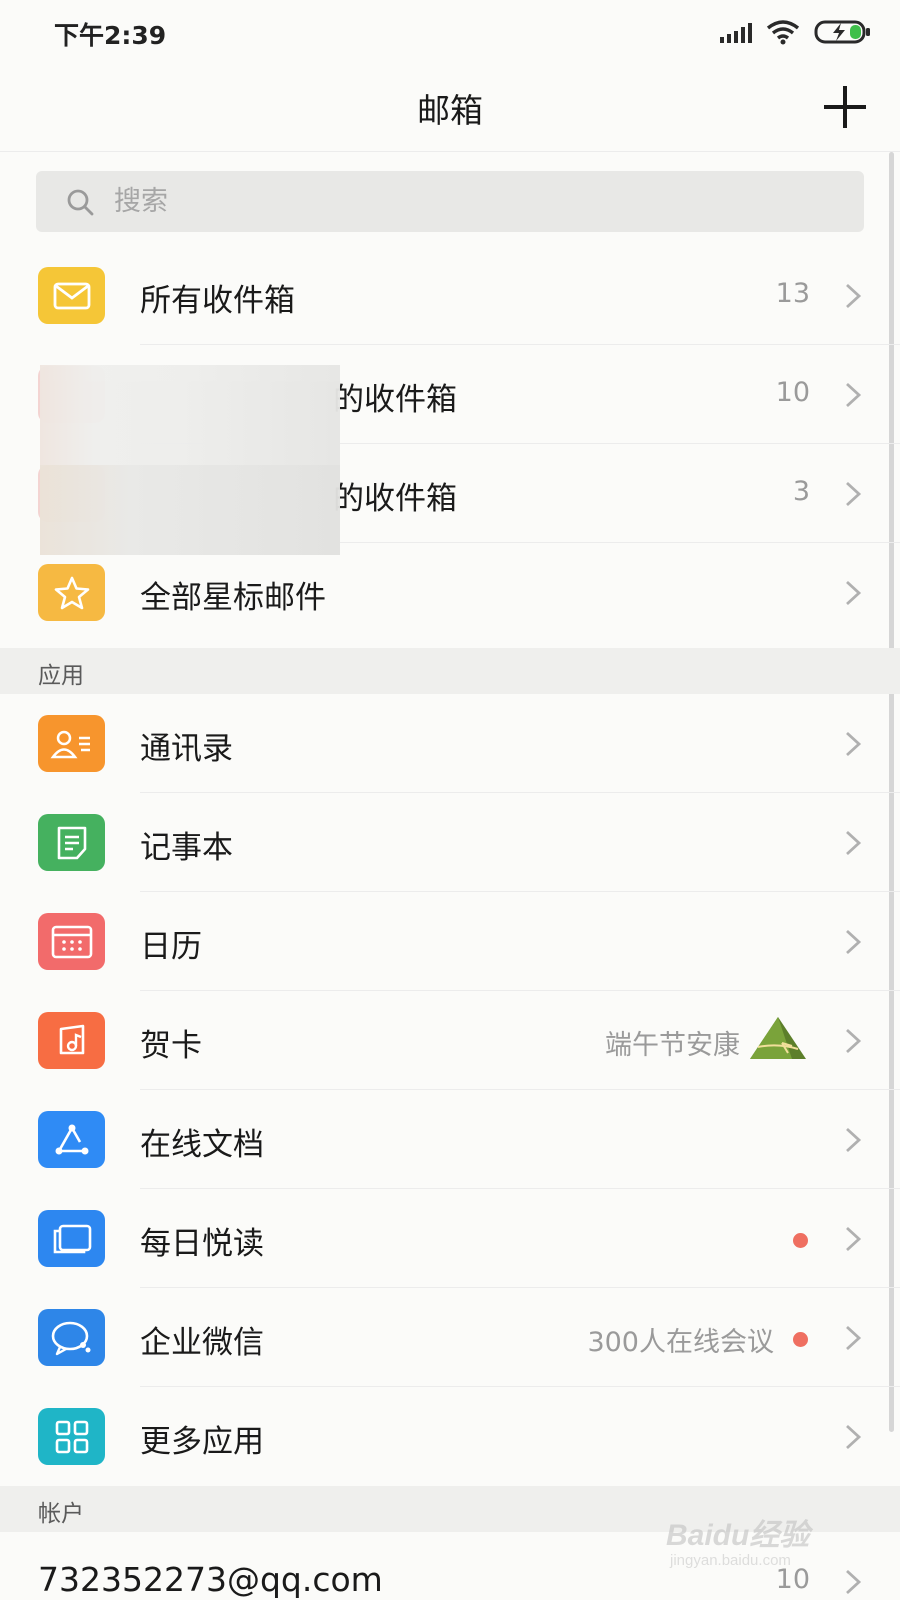  What do you see at coordinates (171, 947) in the screenshot?
I see `app-label: 日历` at bounding box center [171, 947].